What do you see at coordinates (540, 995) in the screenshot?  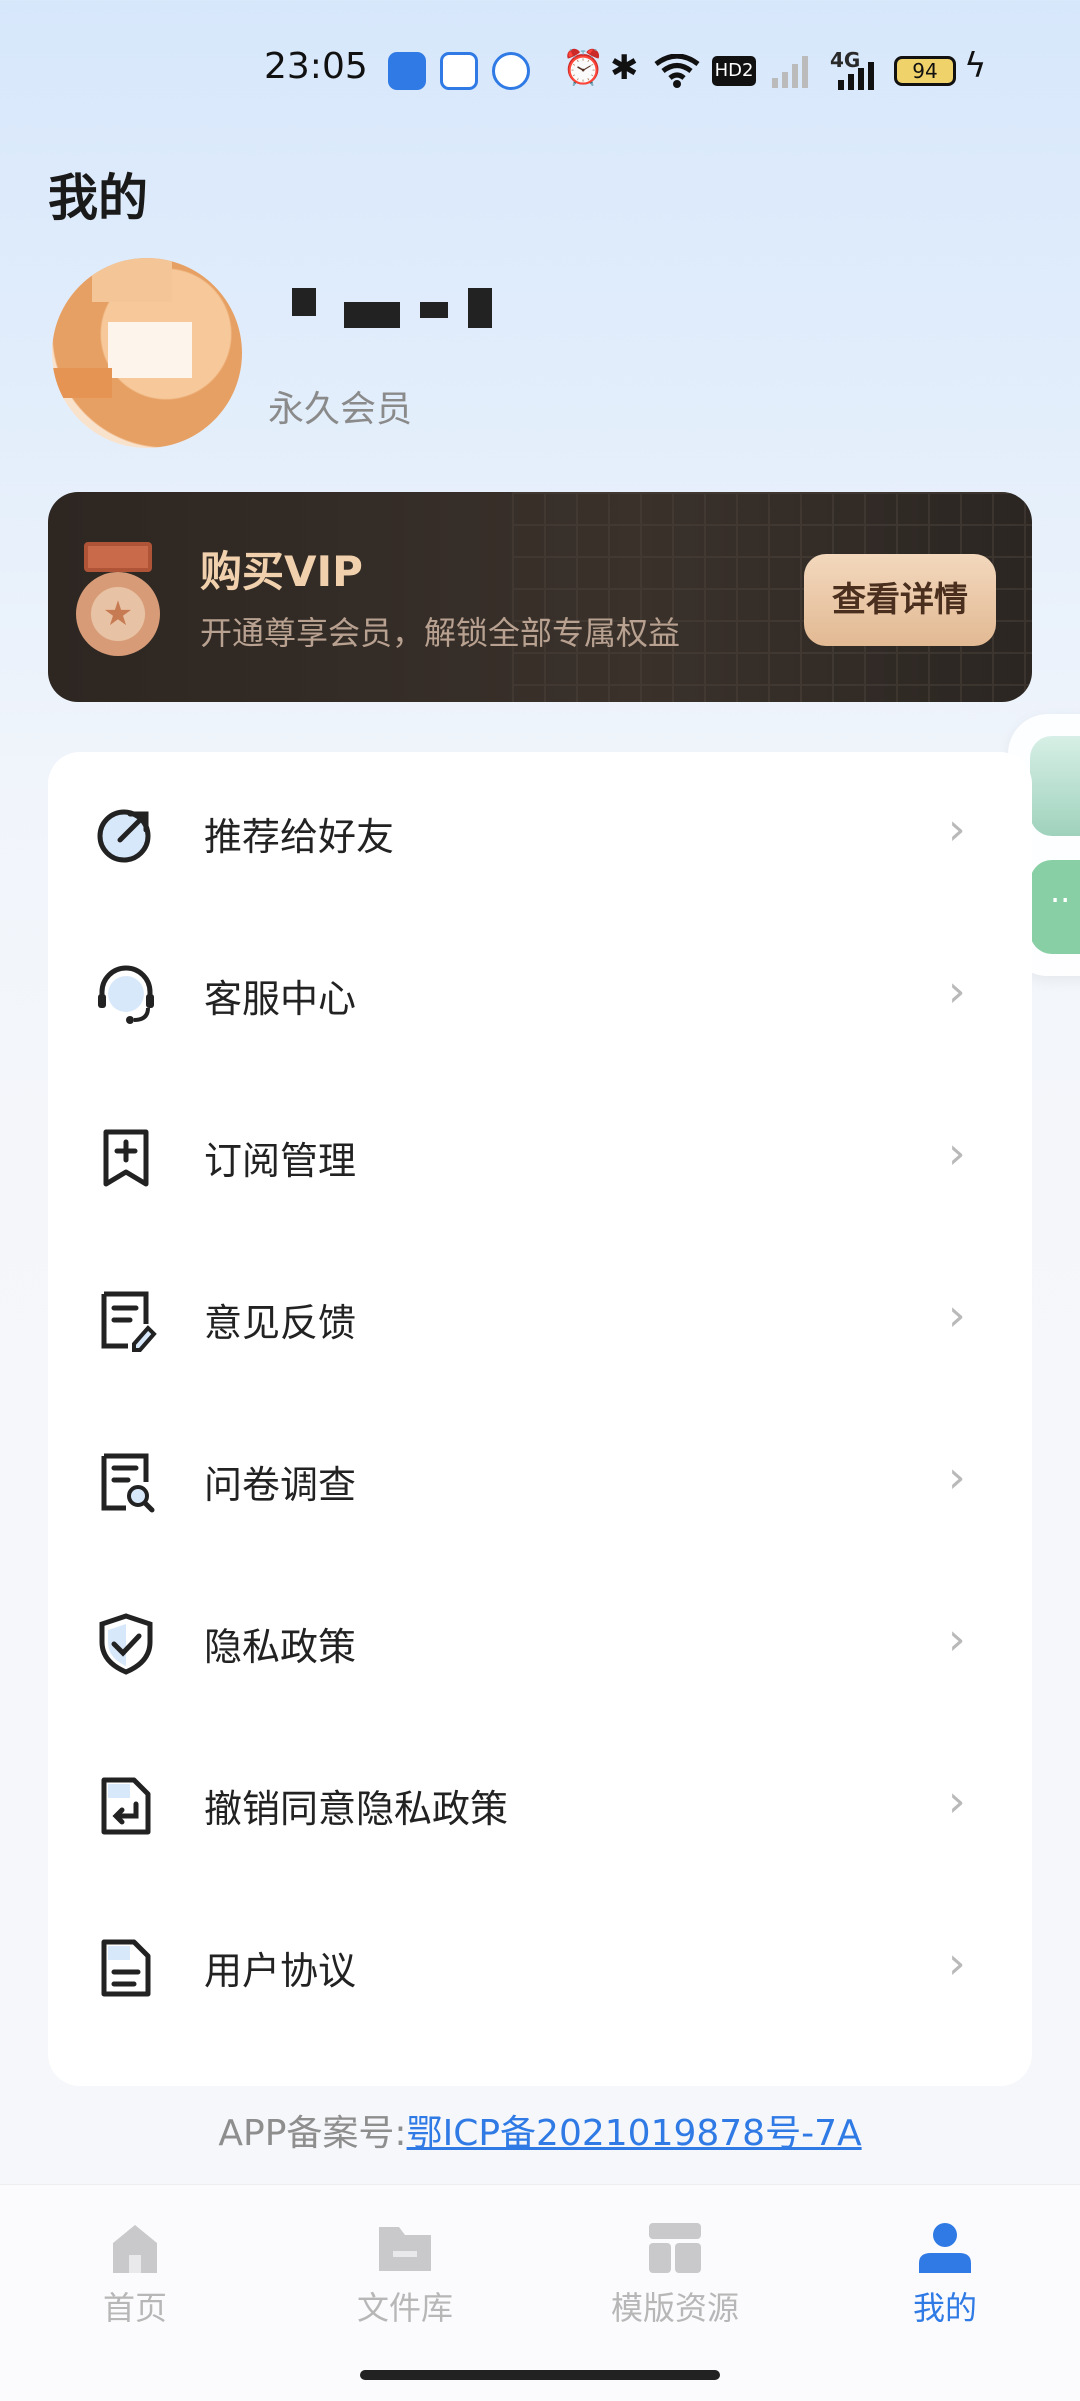 I see `menu-item-customer-service: 客服中心 ›` at bounding box center [540, 995].